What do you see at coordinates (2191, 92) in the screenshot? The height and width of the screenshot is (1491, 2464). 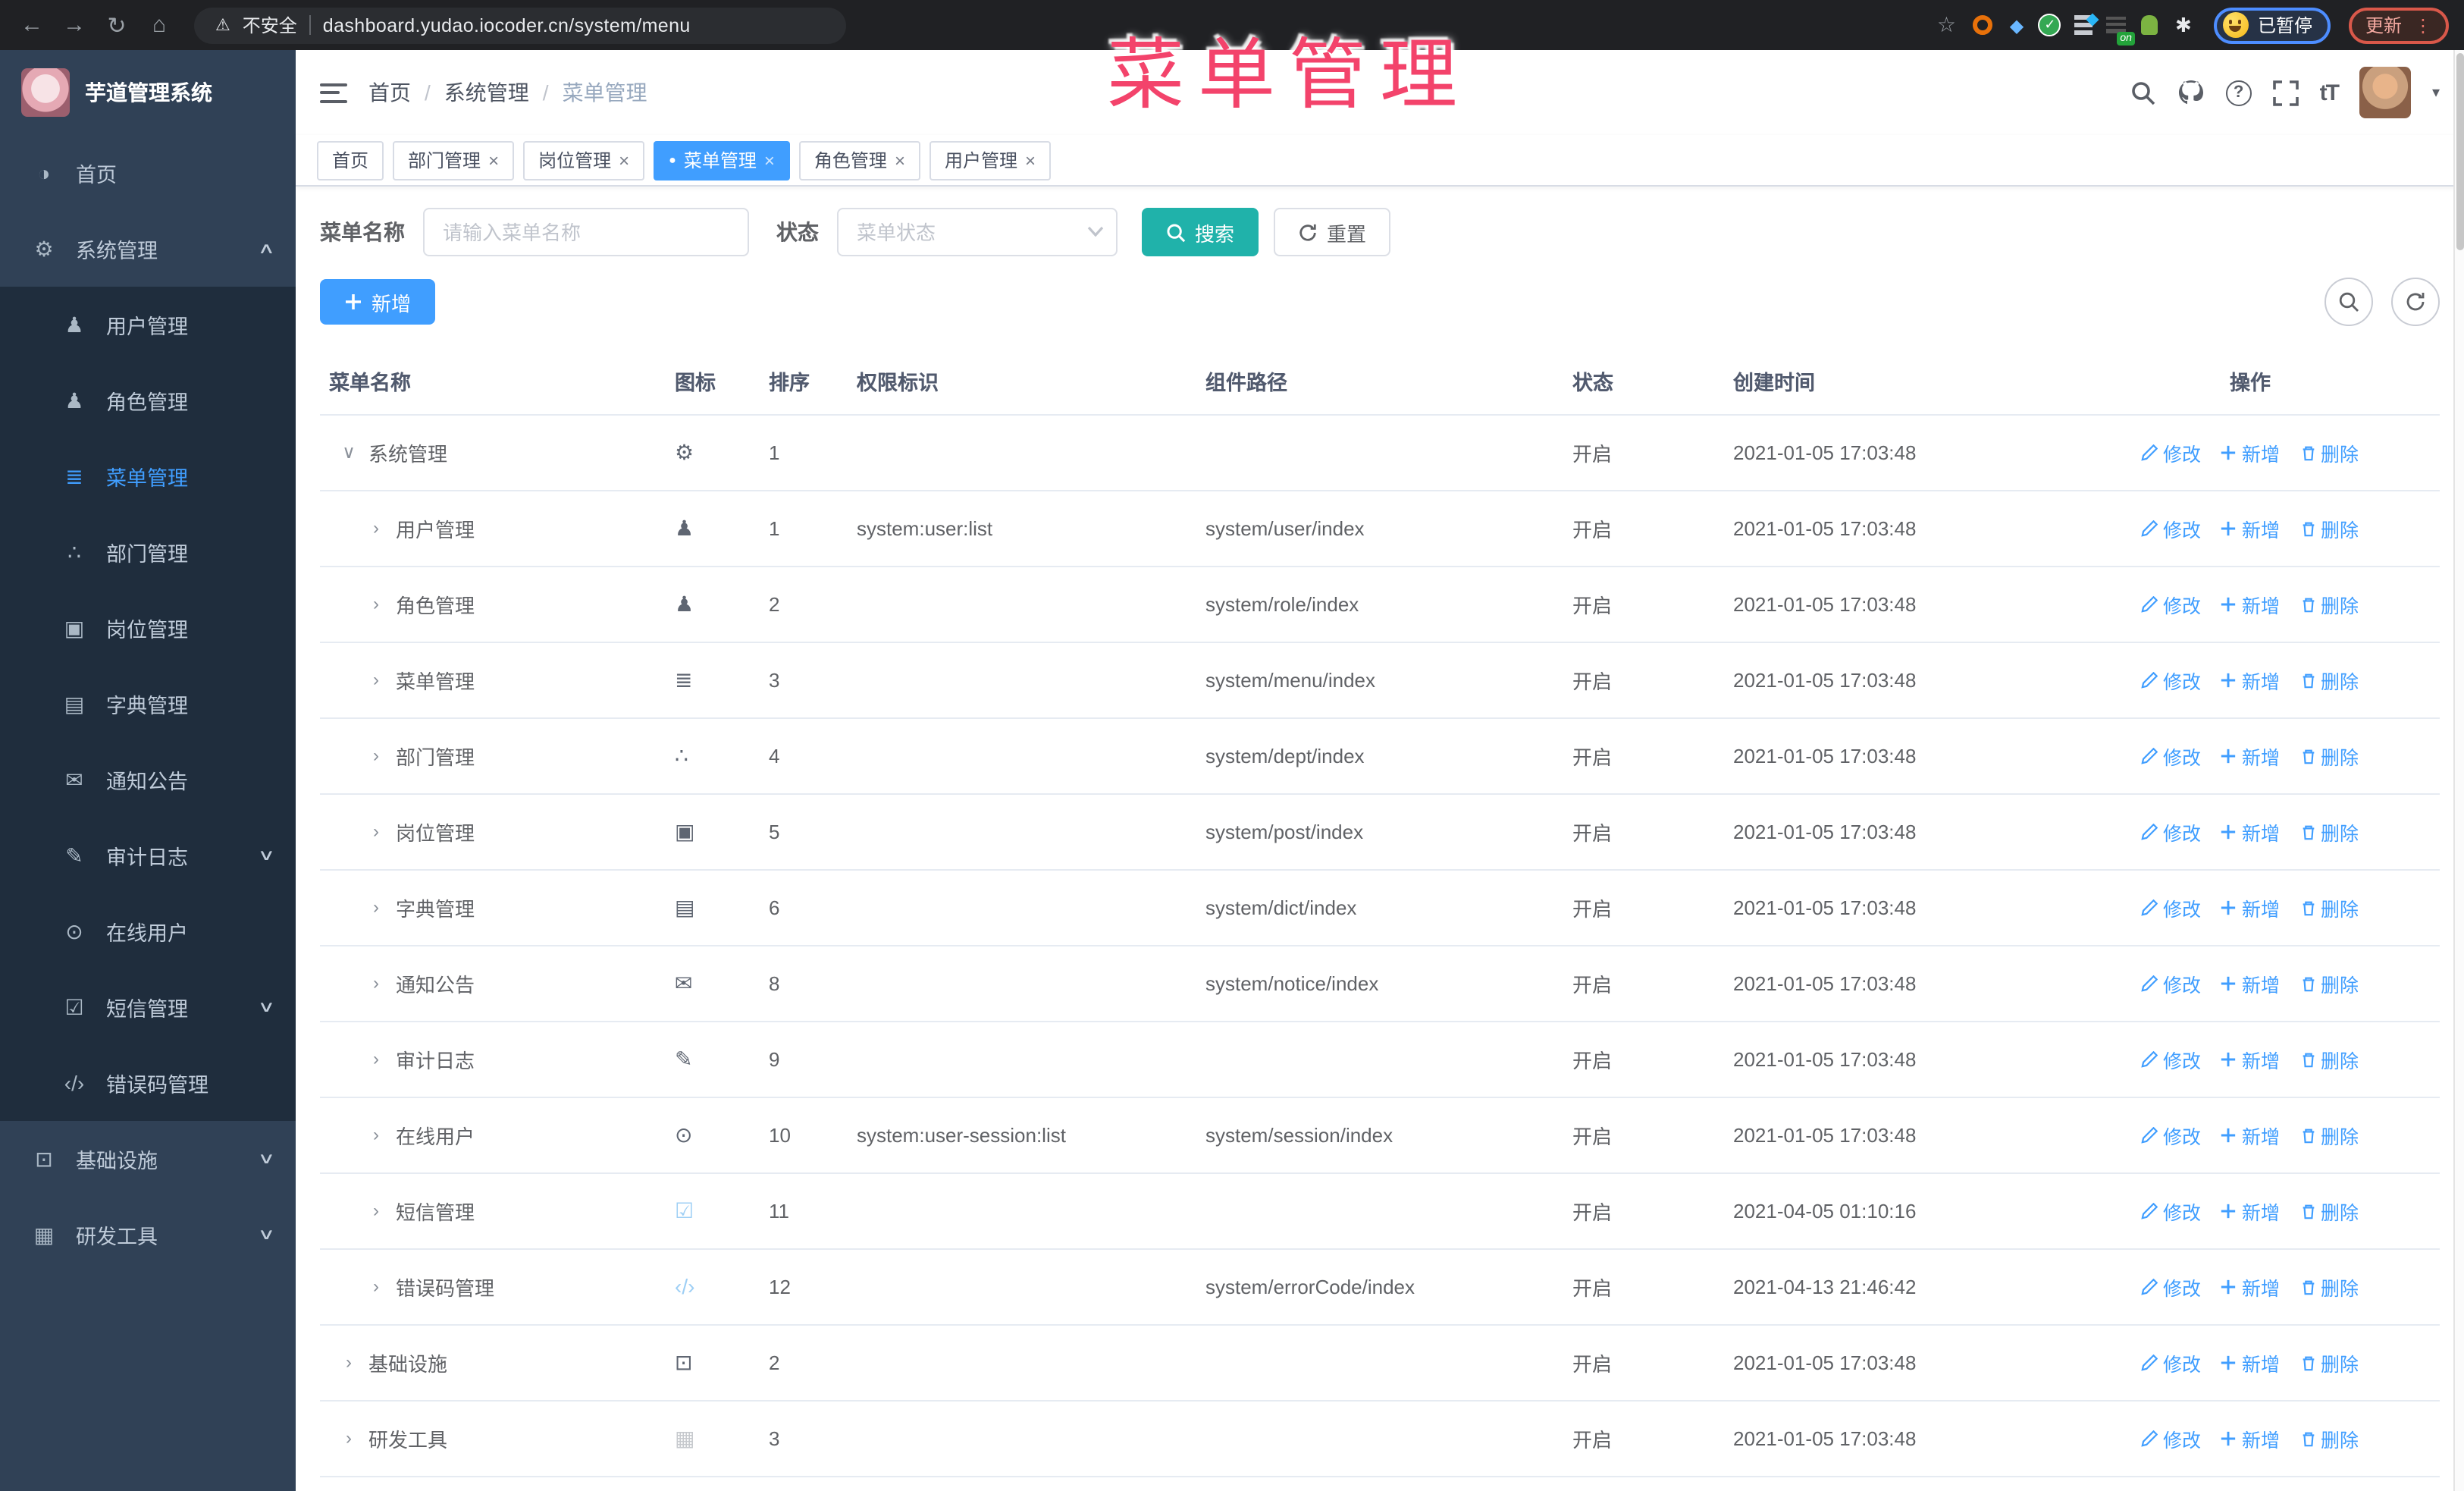 I see `github-icon` at bounding box center [2191, 92].